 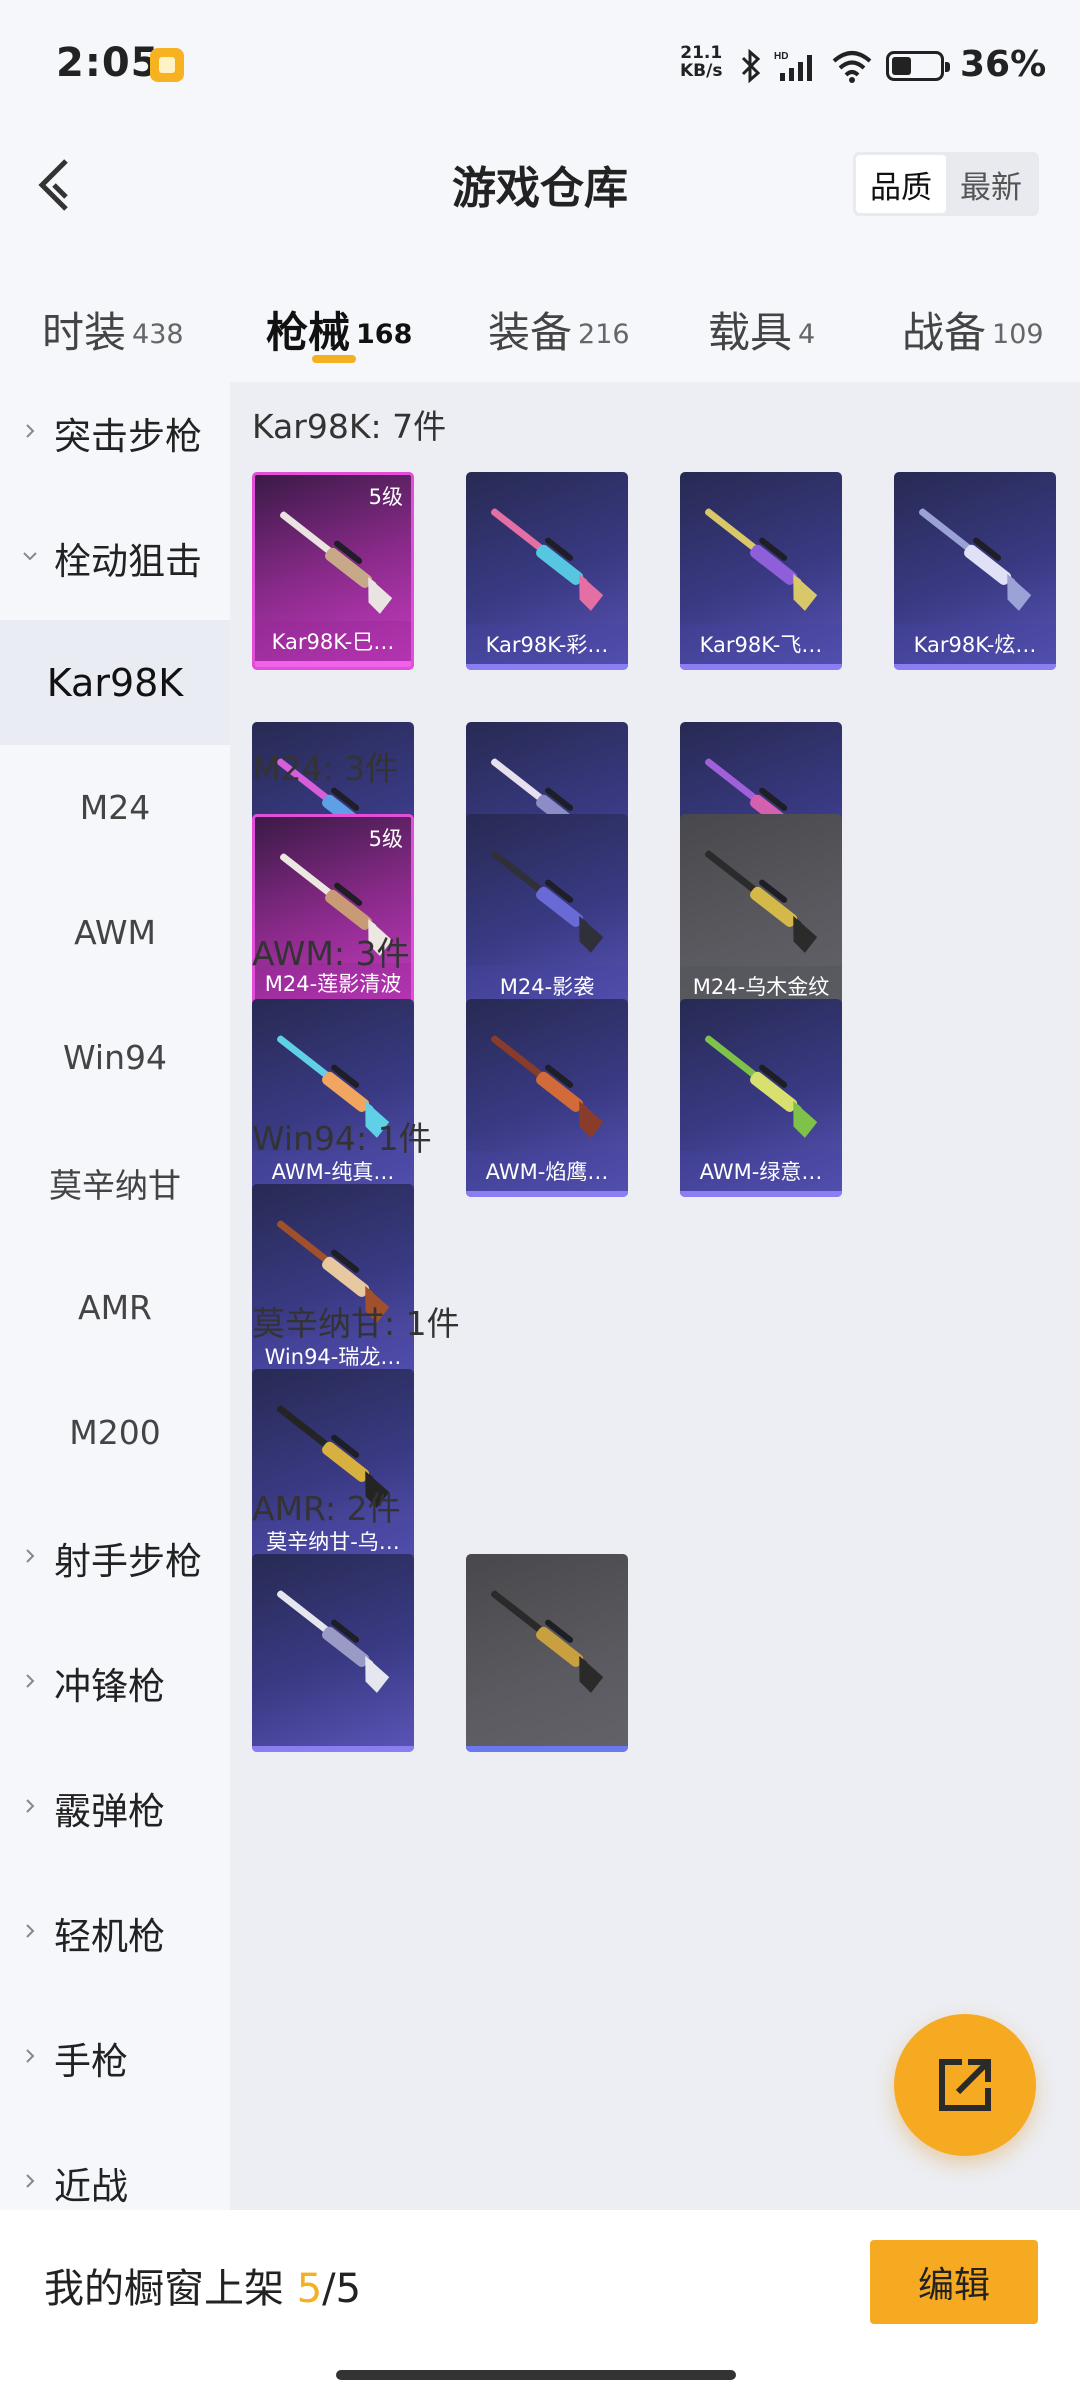 I want to click on weapon-skin-card: 5级 M24-莲影清波, so click(x=333, y=913).